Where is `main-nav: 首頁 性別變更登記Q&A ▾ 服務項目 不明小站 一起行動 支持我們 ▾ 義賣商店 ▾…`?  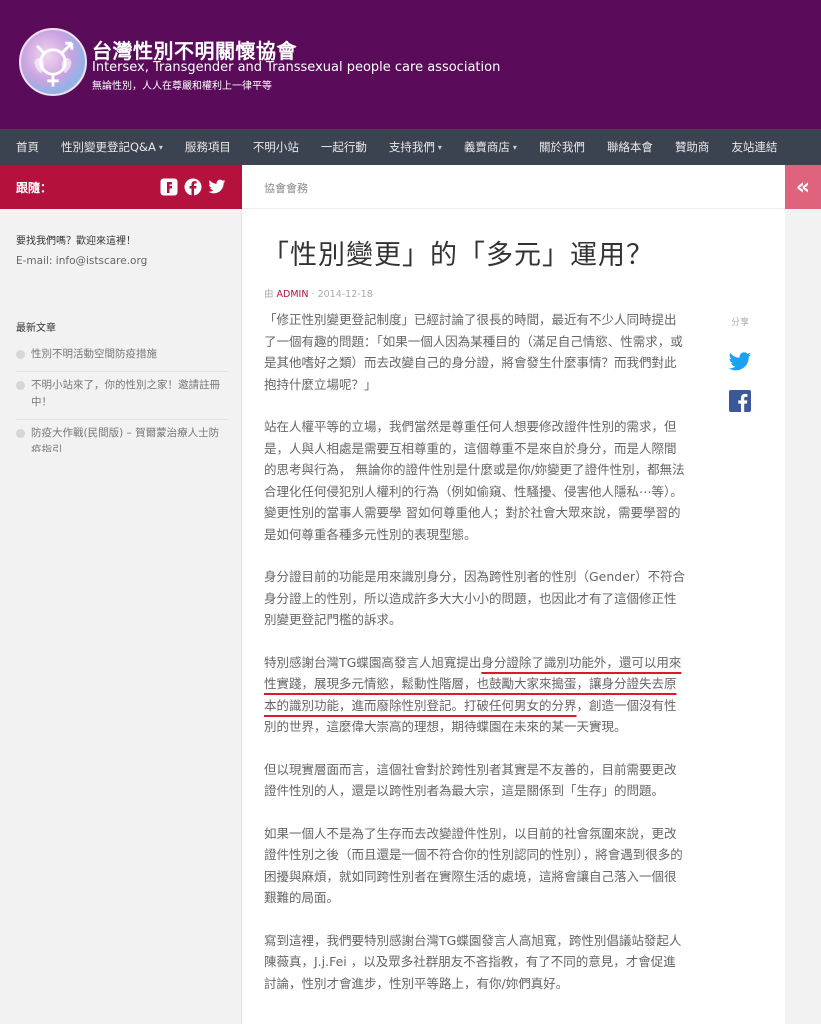 main-nav: 首頁 性別變更登記Q&A ▾ 服務項目 不明小站 一起行動 支持我們 ▾ 義賣商店 ▾… is located at coordinates (410, 147).